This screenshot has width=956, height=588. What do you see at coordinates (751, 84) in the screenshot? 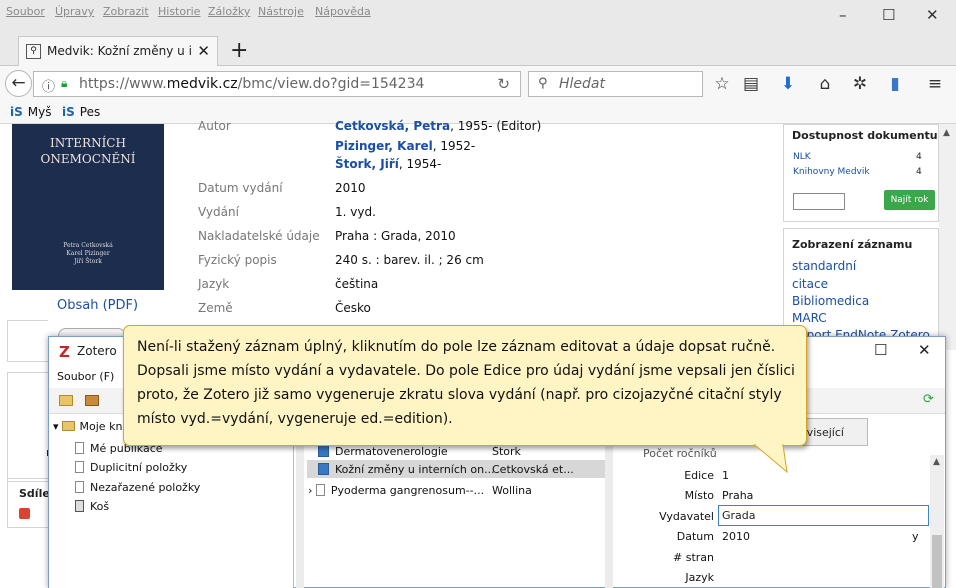
I see `reading-list-icon: ▤` at bounding box center [751, 84].